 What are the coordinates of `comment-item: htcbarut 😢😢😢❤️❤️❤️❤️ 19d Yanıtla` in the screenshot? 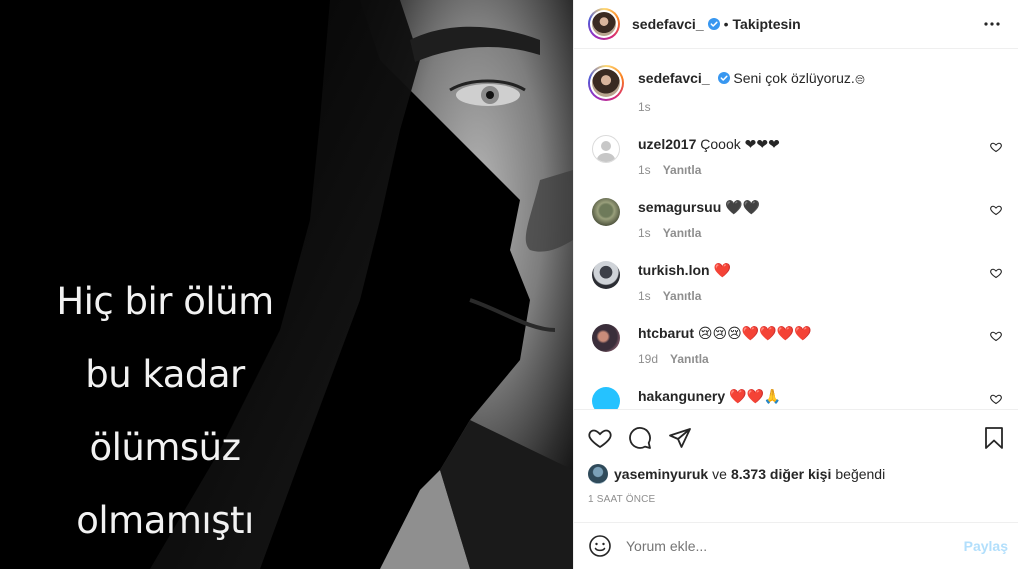 It's located at (796, 343).